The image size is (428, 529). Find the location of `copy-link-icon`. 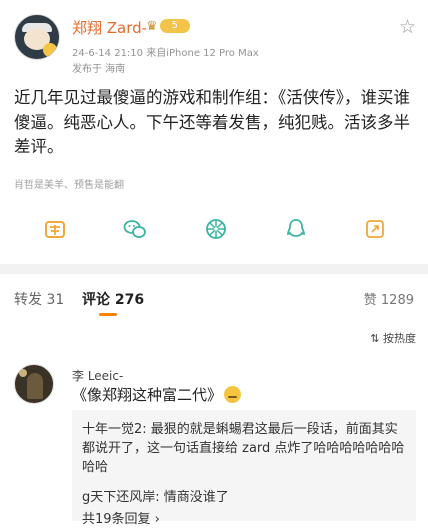

copy-link-icon is located at coordinates (375, 229).